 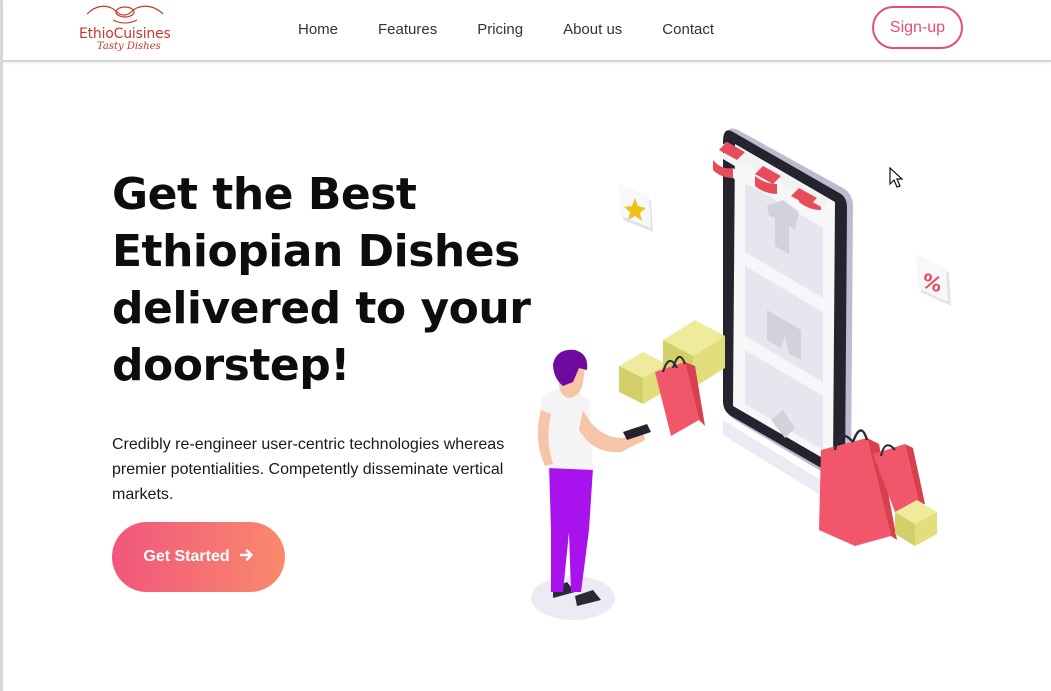 What do you see at coordinates (129, 46) in the screenshot?
I see `brand-tagline: Tasty Dishes` at bounding box center [129, 46].